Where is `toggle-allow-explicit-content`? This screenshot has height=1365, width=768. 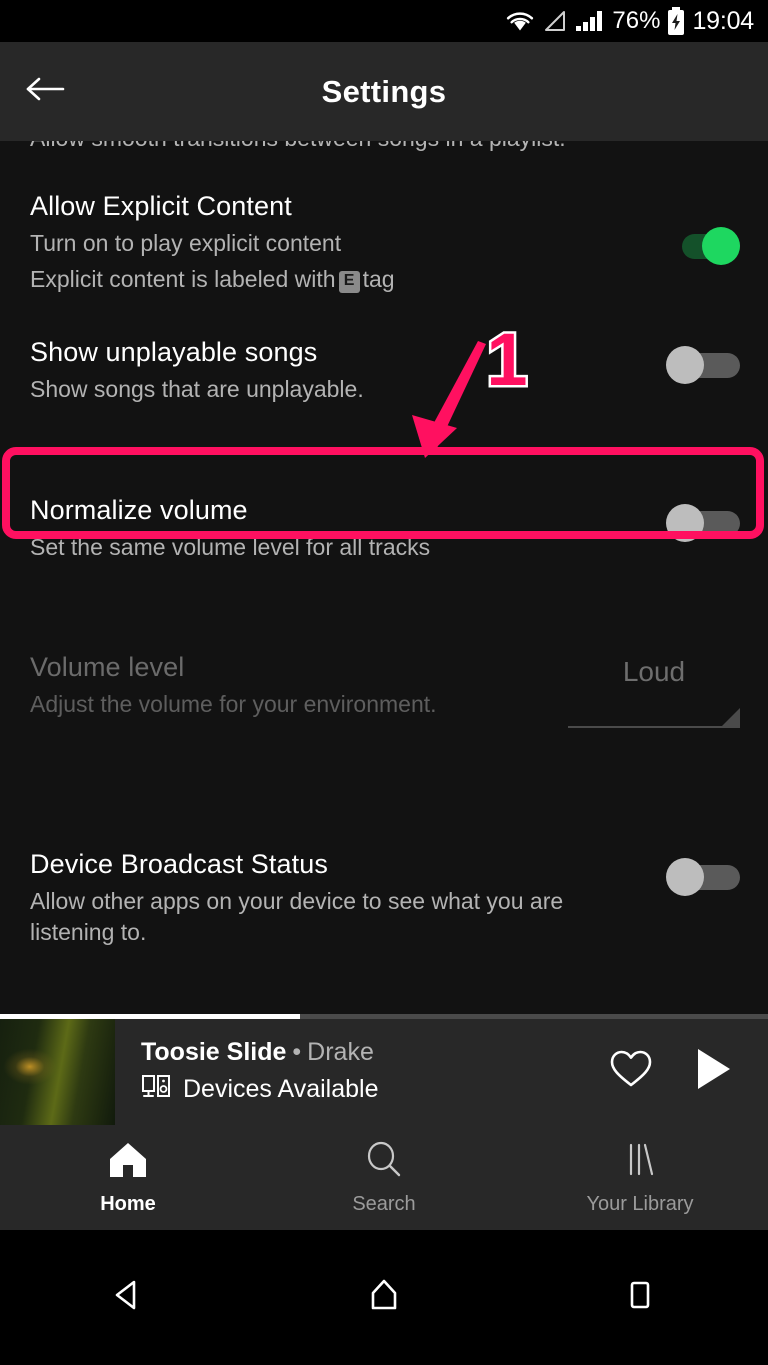
toggle-allow-explicit-content is located at coordinates (703, 246).